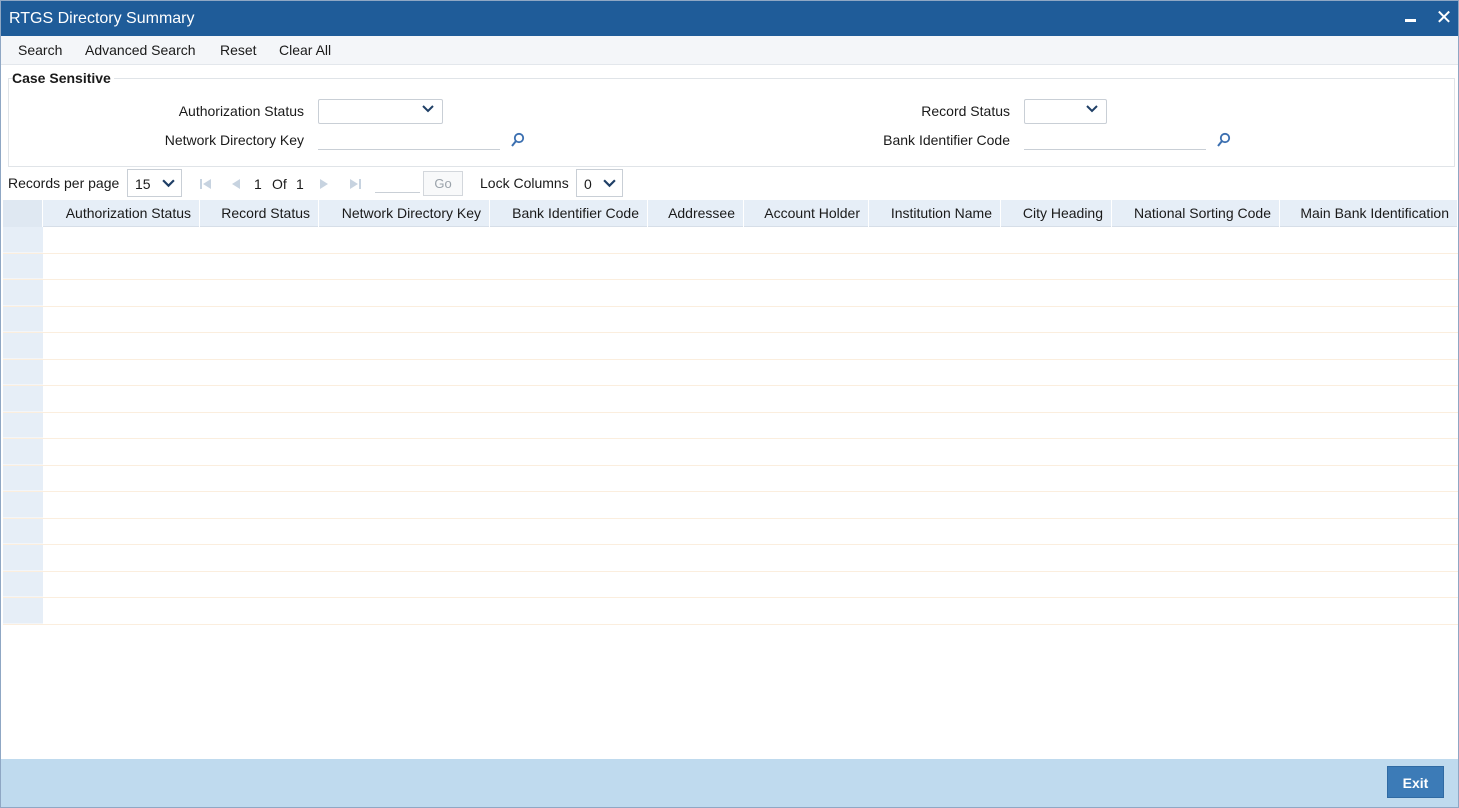  What do you see at coordinates (1056, 213) in the screenshot?
I see `column-header-city-heading: City Heading` at bounding box center [1056, 213].